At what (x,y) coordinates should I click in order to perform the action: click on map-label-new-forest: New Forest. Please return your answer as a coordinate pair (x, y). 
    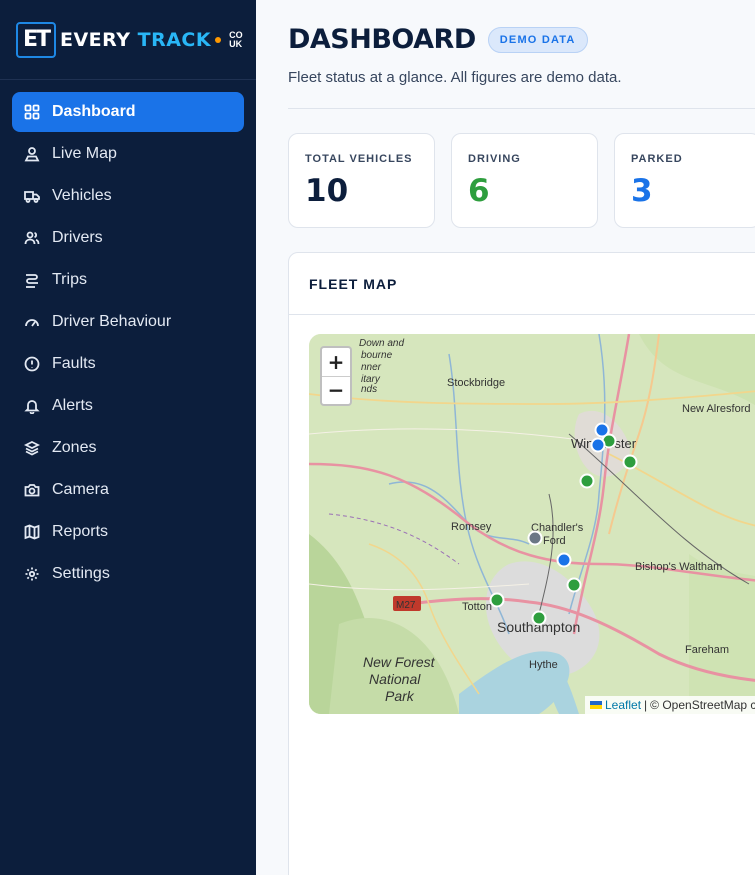
    Looking at the image, I should click on (399, 662).